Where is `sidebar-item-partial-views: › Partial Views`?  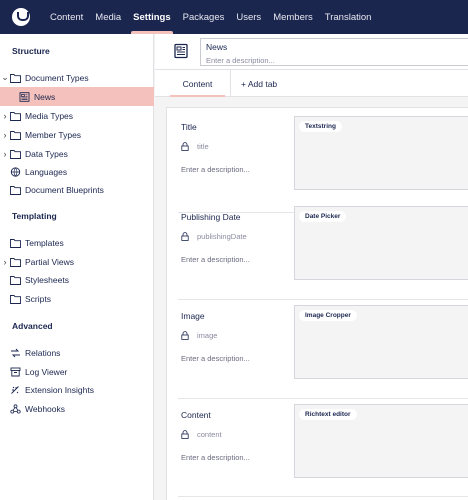
sidebar-item-partial-views: › Partial Views is located at coordinates (77, 261).